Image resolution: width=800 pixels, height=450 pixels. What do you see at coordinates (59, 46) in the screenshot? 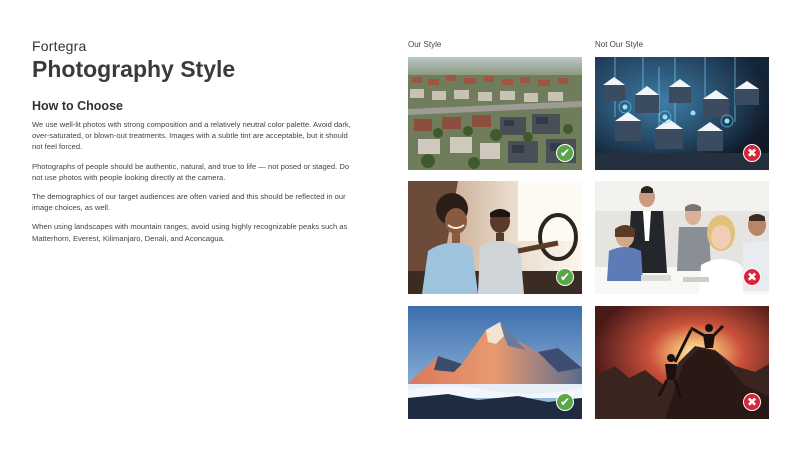
I see `brand-name: Fortegra` at bounding box center [59, 46].